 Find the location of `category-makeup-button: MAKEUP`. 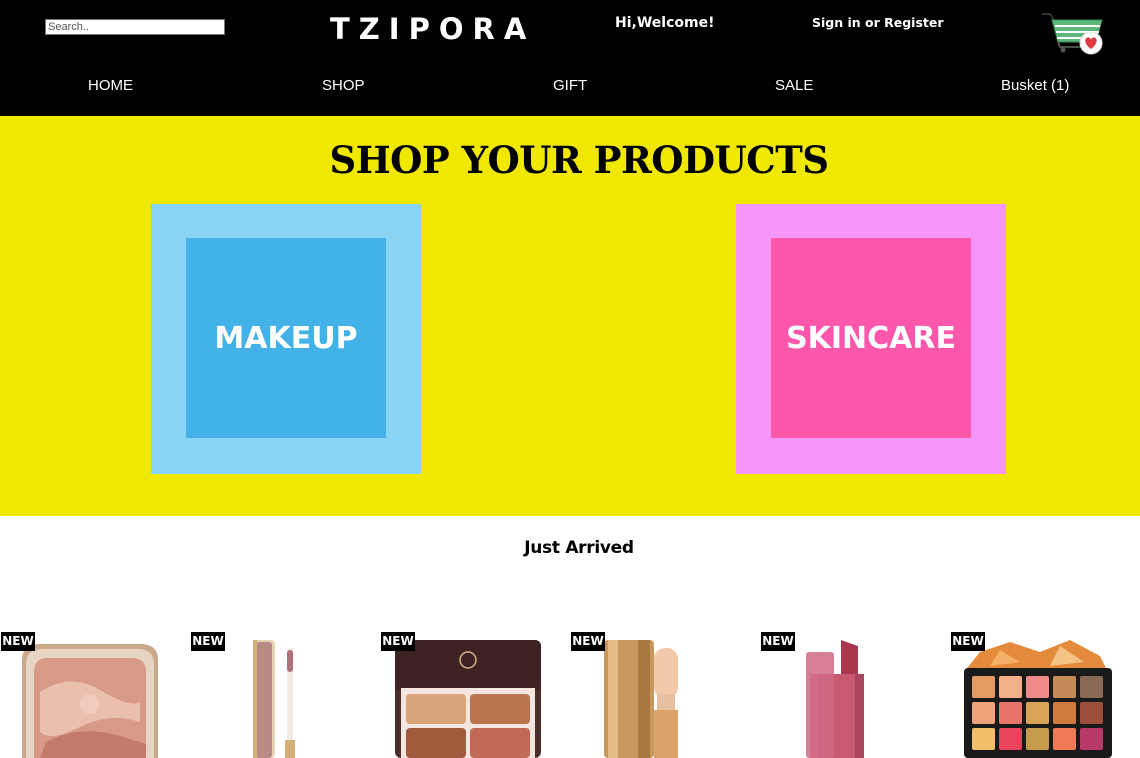

category-makeup-button: MAKEUP is located at coordinates (286, 338).